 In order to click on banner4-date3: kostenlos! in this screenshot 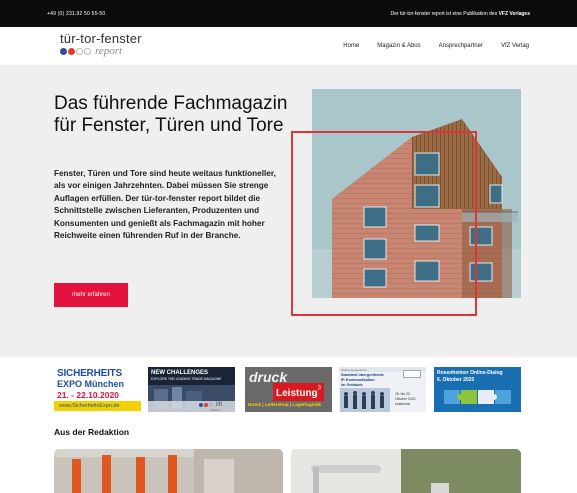, I will do `click(403, 404)`.